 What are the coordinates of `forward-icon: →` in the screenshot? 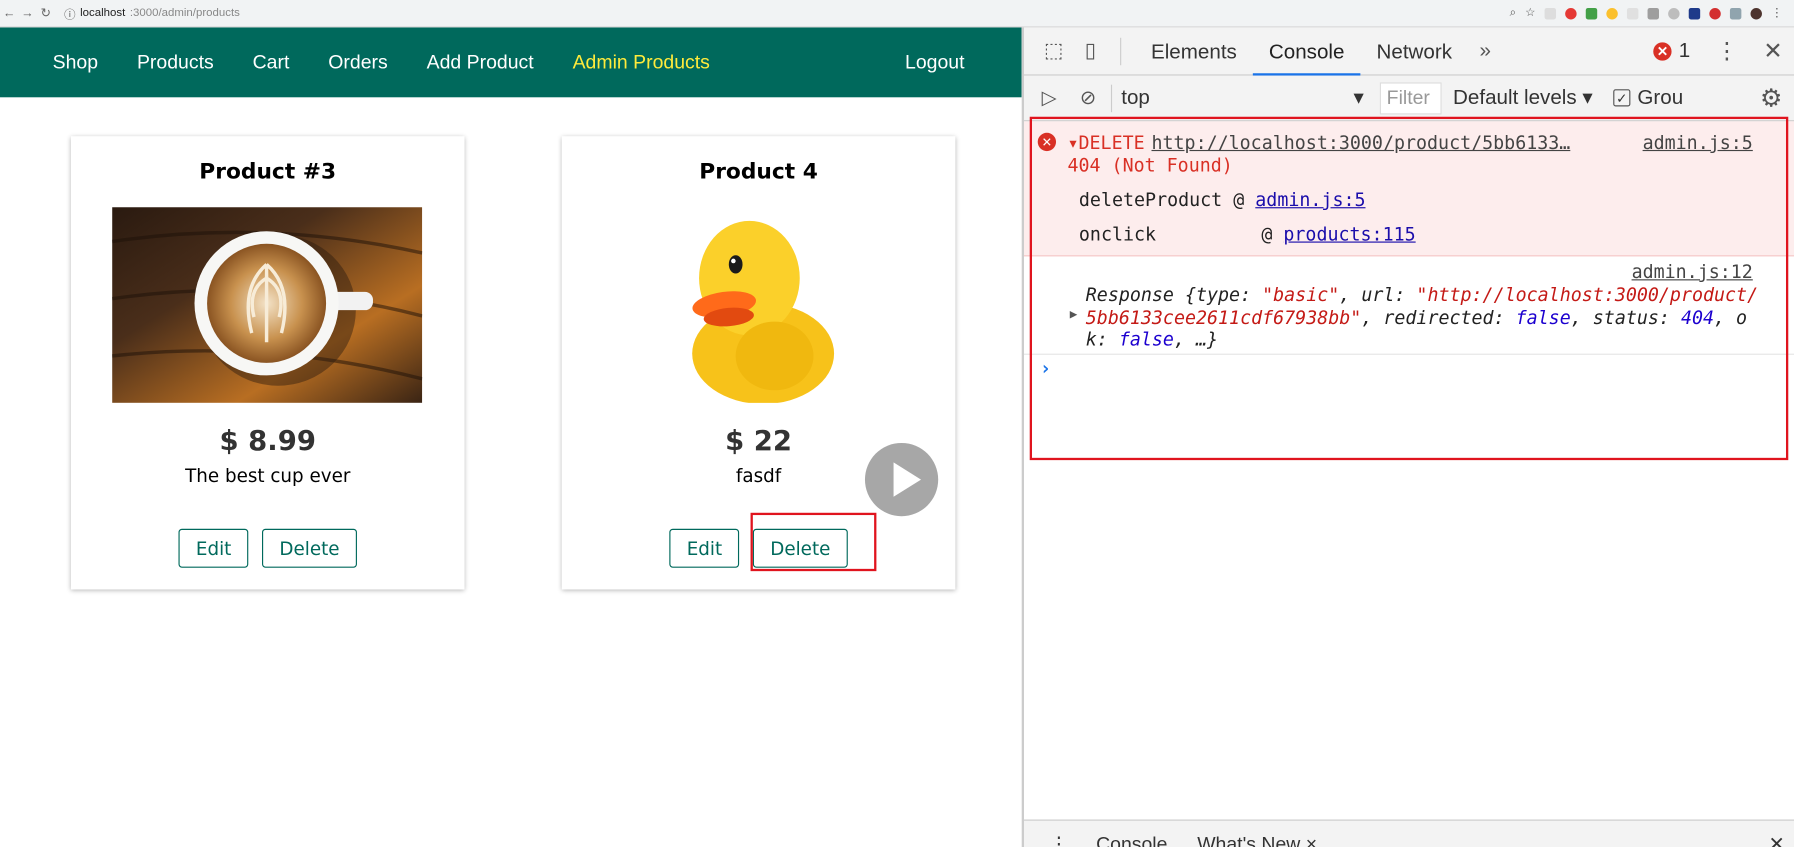 It's located at (27, 13).